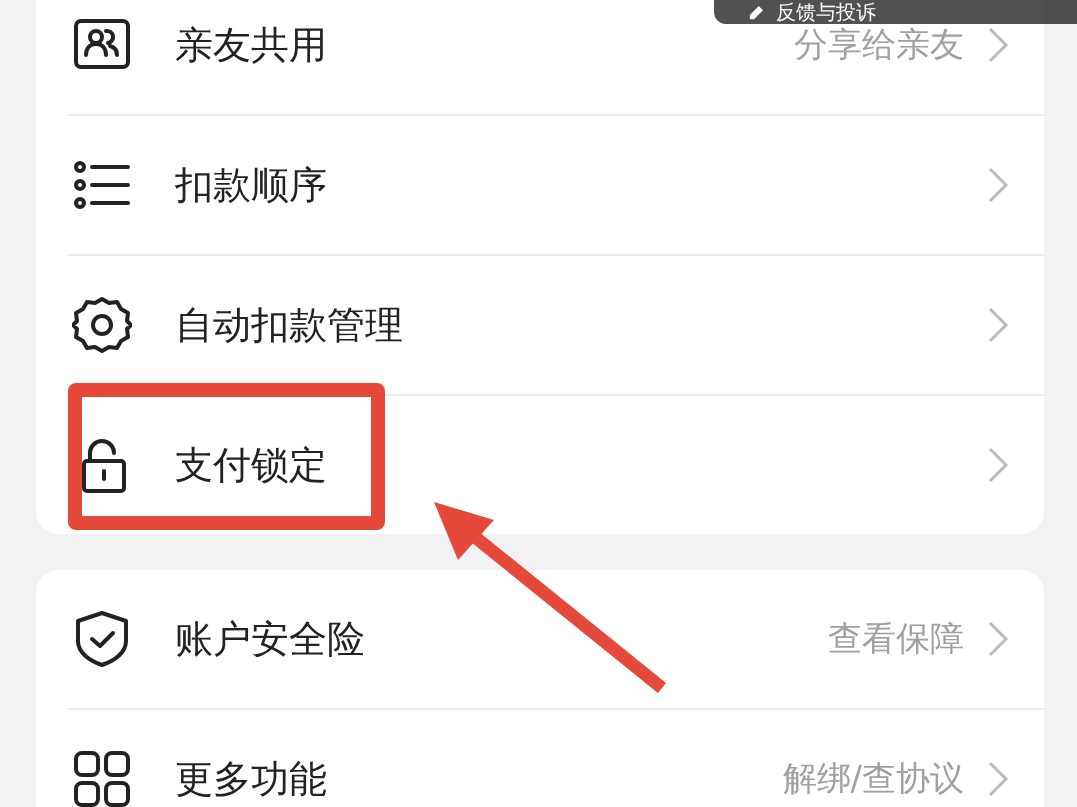 Image resolution: width=1077 pixels, height=807 pixels. What do you see at coordinates (289, 325) in the screenshot?
I see `menu-item-label: 自动扣款管理` at bounding box center [289, 325].